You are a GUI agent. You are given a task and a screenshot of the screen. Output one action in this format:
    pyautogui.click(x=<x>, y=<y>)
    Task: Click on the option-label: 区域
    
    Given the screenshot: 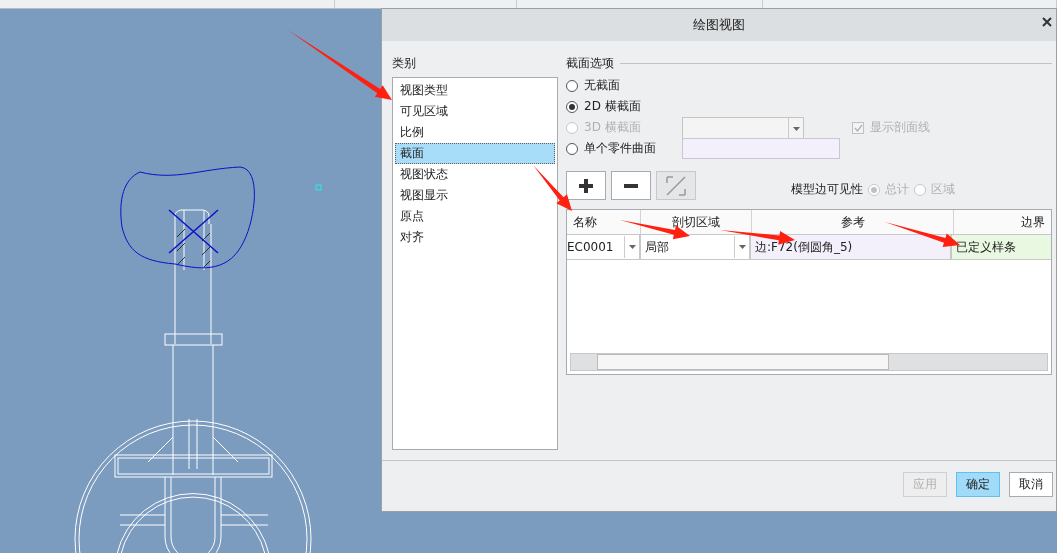 What is the action you would take?
    pyautogui.click(x=943, y=189)
    